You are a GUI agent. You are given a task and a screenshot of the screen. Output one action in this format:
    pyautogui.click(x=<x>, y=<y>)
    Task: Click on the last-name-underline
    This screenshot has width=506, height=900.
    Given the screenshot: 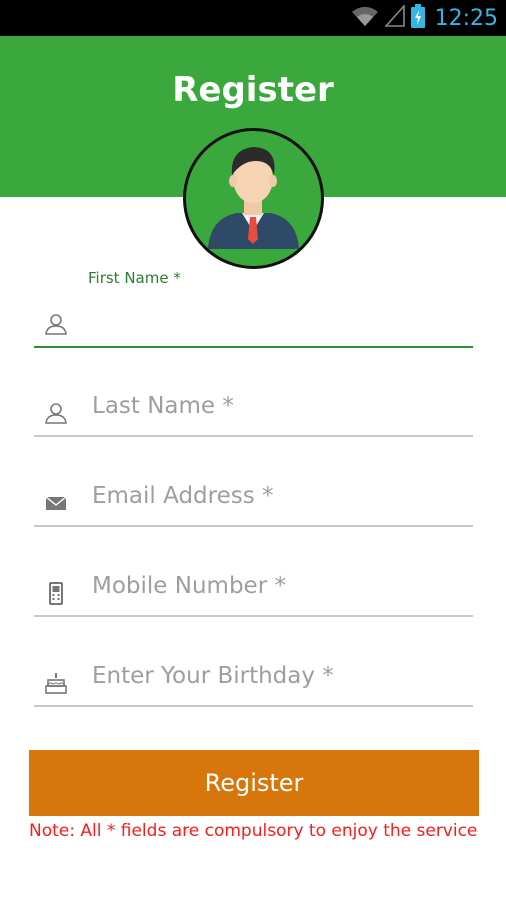 What is the action you would take?
    pyautogui.click(x=253, y=436)
    